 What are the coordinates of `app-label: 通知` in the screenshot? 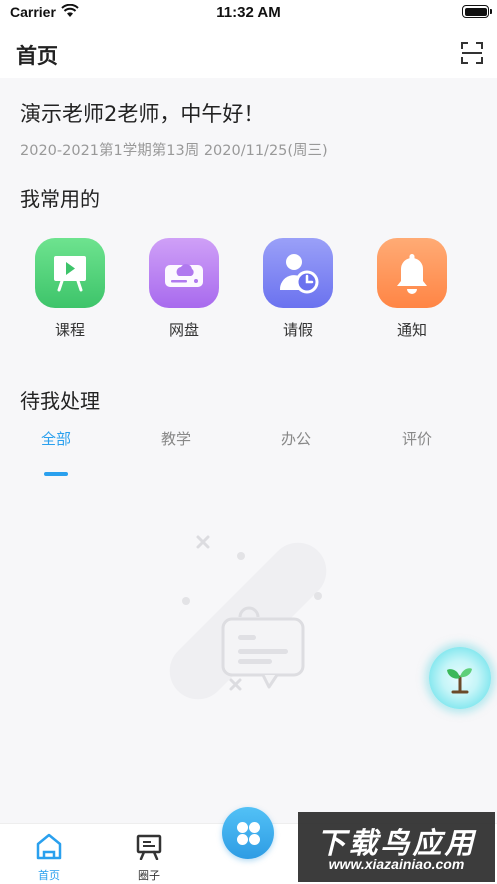 It's located at (411, 330).